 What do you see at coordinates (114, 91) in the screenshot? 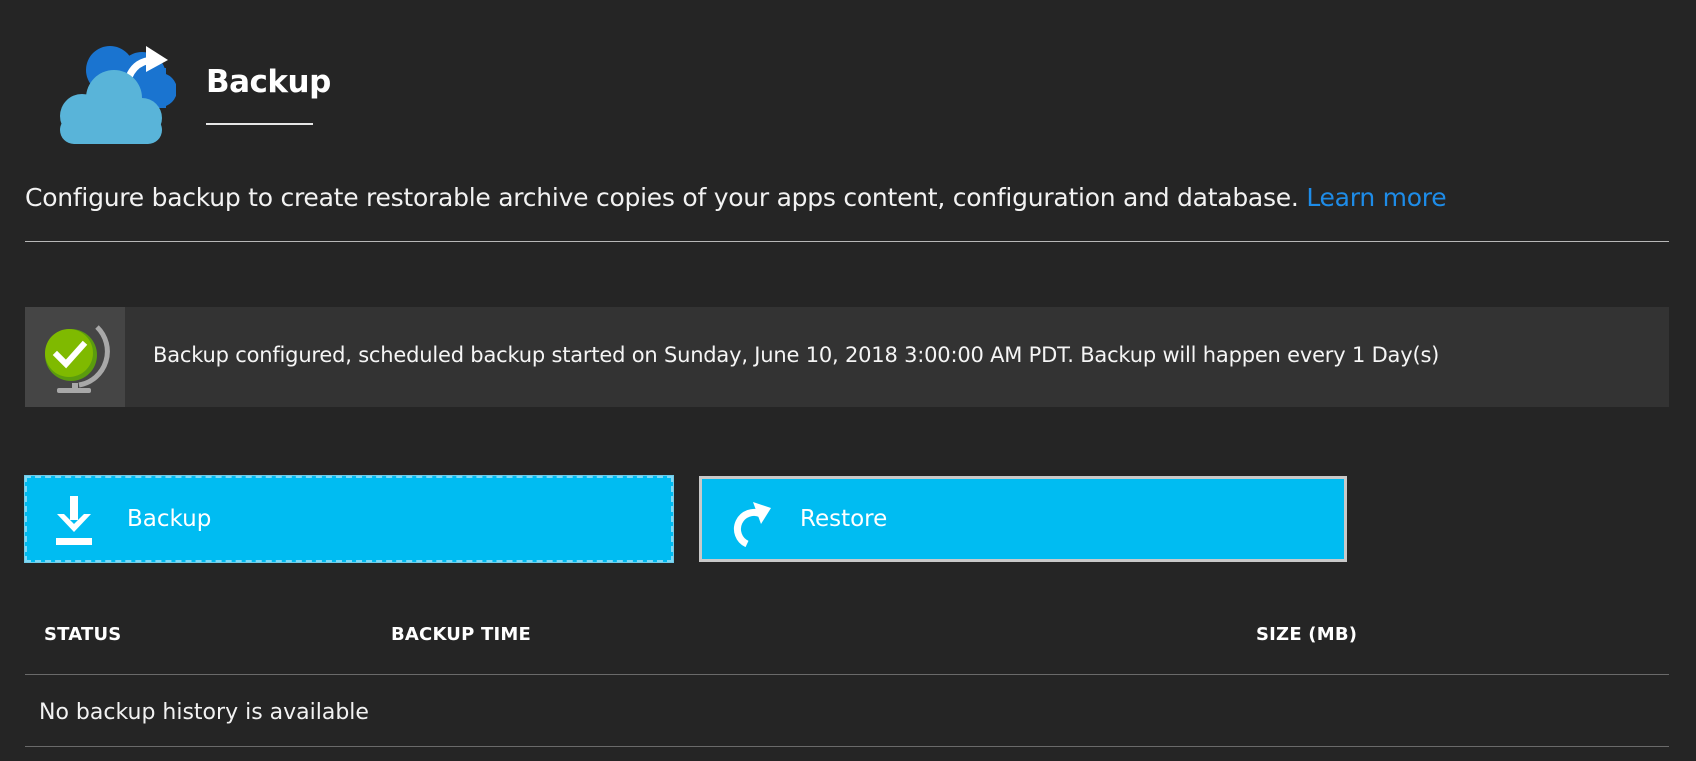
I see `cloud-backup-icon` at bounding box center [114, 91].